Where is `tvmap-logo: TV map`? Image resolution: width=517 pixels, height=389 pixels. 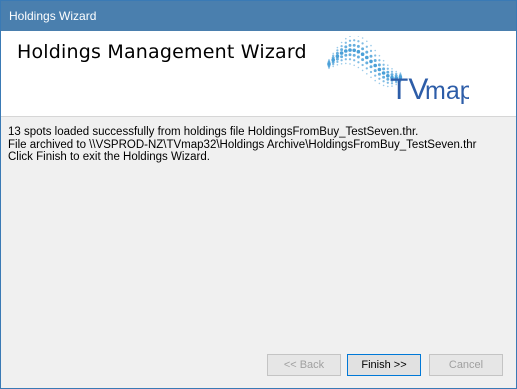 tvmap-logo: TV map is located at coordinates (398, 71).